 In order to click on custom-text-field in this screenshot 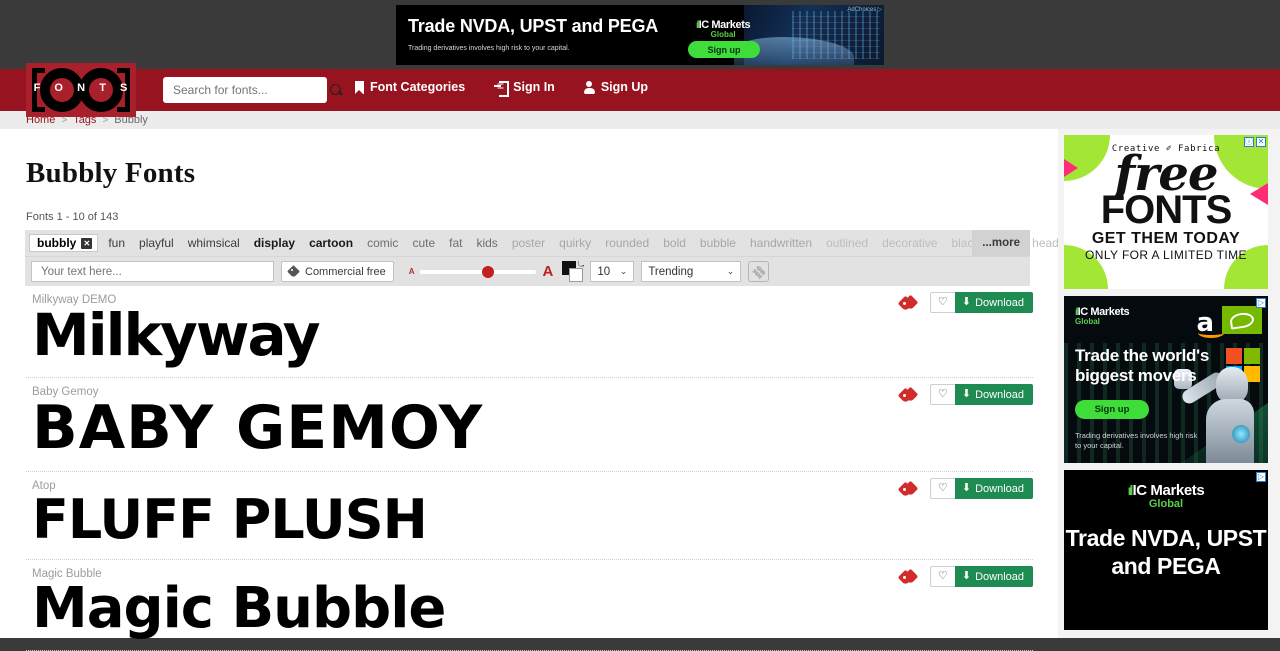, I will do `click(152, 271)`.